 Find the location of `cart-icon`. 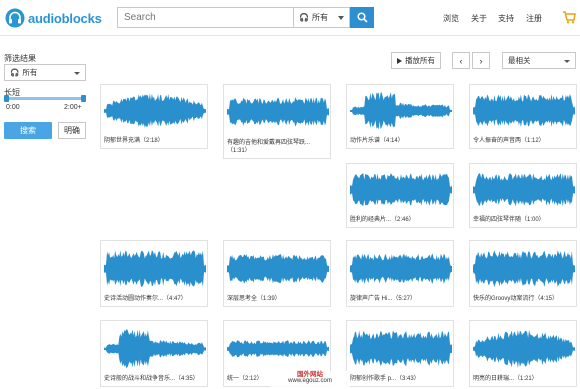

cart-icon is located at coordinates (569, 17).